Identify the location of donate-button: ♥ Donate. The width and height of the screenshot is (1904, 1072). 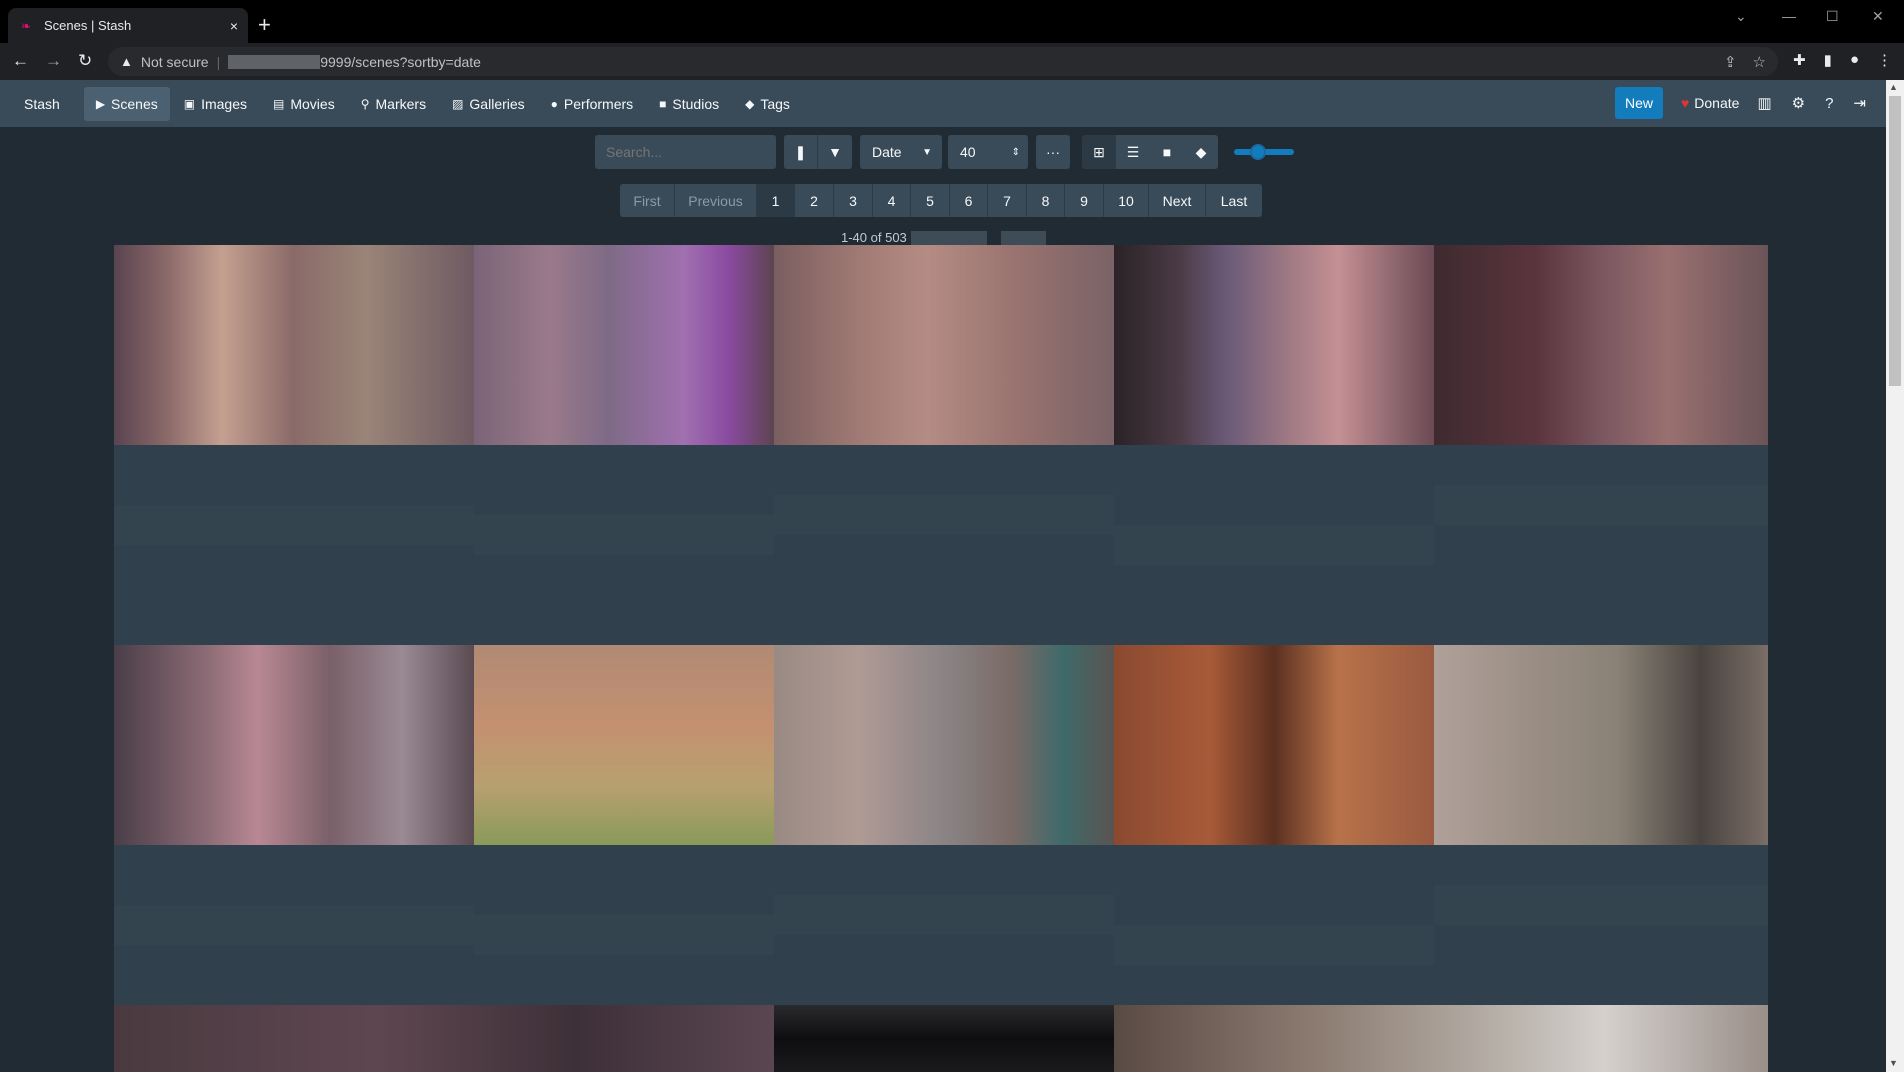
(1710, 103).